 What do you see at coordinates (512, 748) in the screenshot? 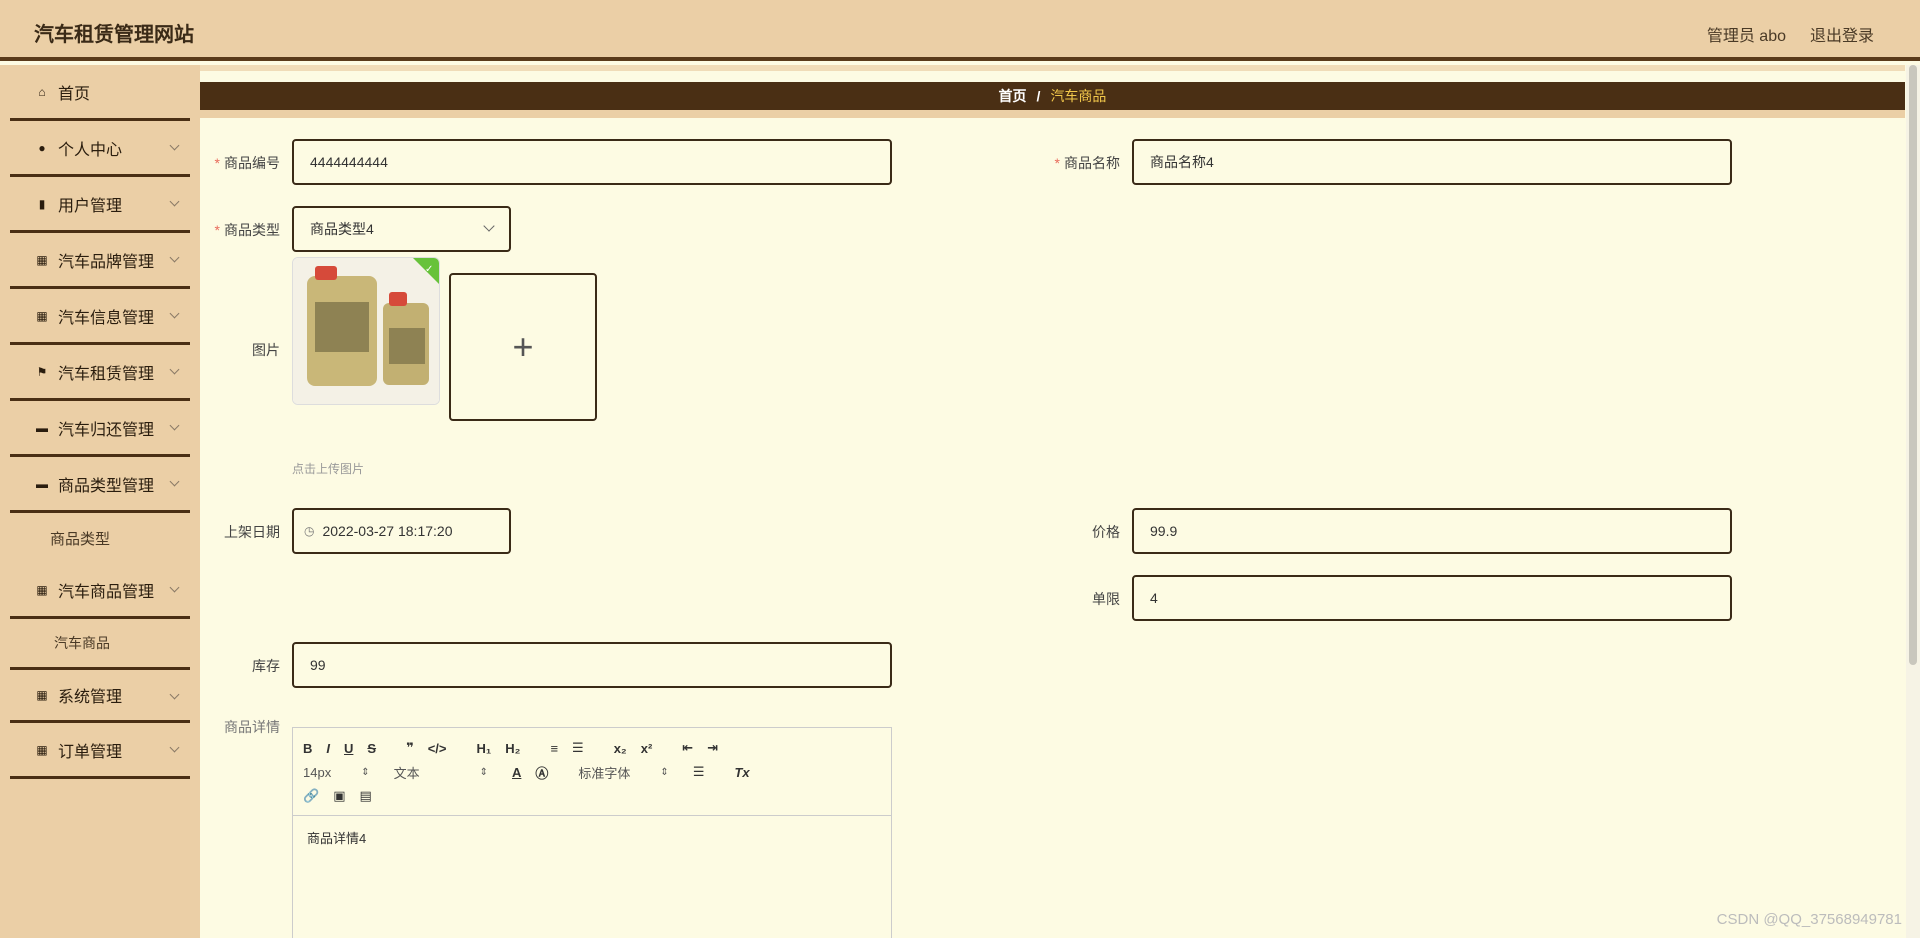
I see `heading2-icon: H₂` at bounding box center [512, 748].